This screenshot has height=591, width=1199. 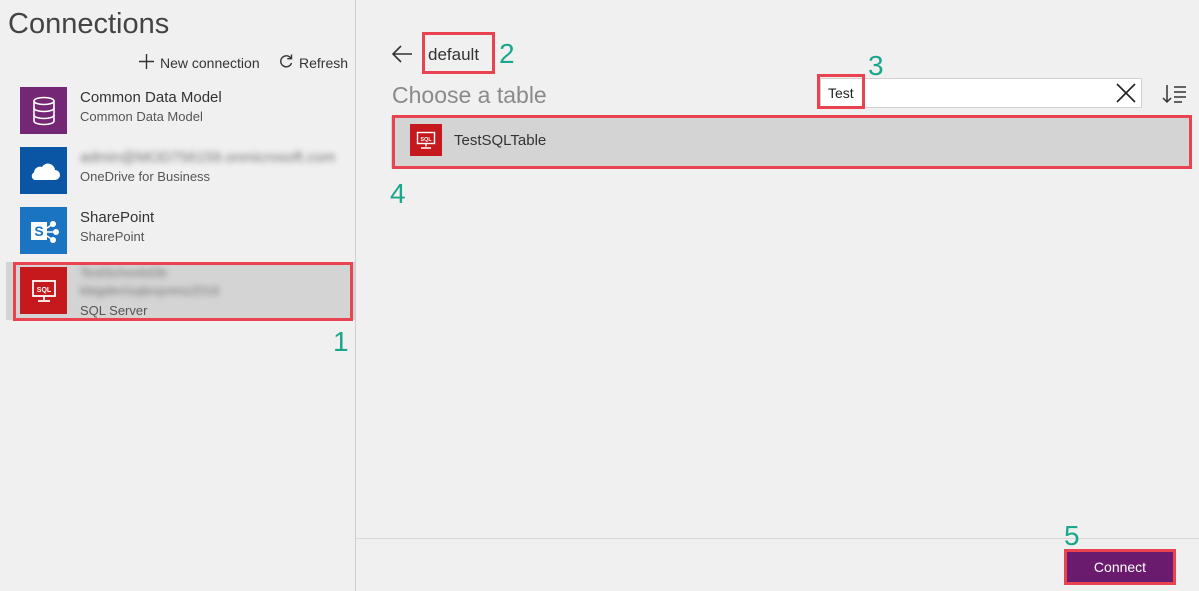 What do you see at coordinates (355, 295) in the screenshot?
I see `pane-divider` at bounding box center [355, 295].